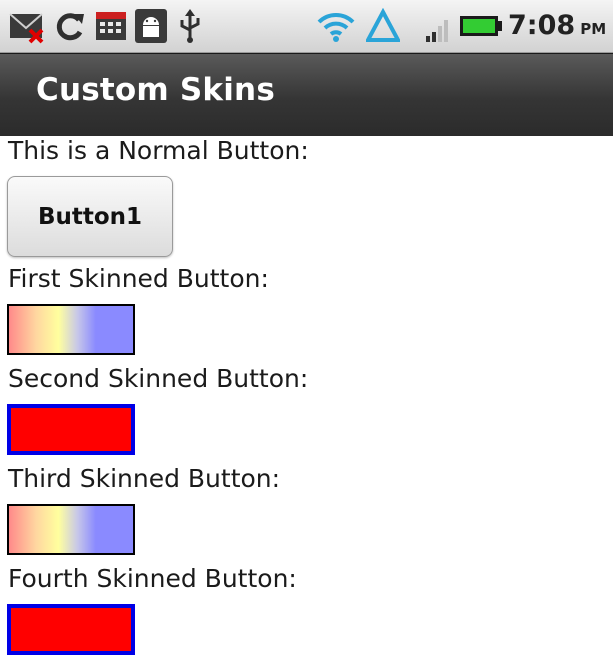  What do you see at coordinates (593, 29) in the screenshot?
I see `clock-ampm: PM` at bounding box center [593, 29].